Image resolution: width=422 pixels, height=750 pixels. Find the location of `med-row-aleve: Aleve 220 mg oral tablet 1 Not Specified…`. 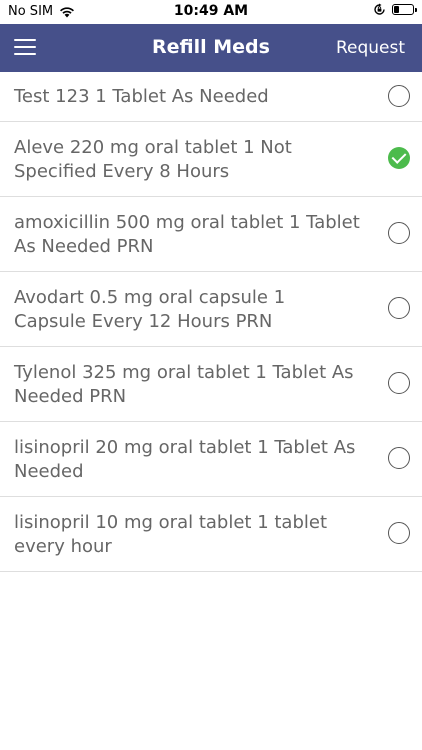

med-row-aleve: Aleve 220 mg oral tablet 1 Not Specified… is located at coordinates (211, 159).